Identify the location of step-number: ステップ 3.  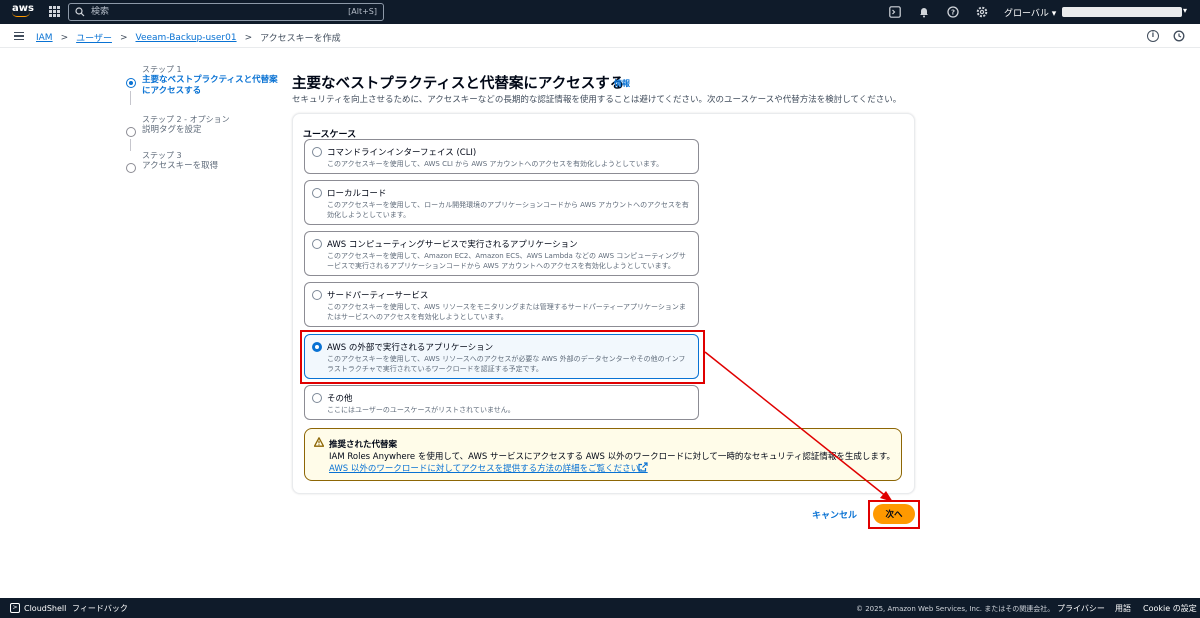
(162, 155).